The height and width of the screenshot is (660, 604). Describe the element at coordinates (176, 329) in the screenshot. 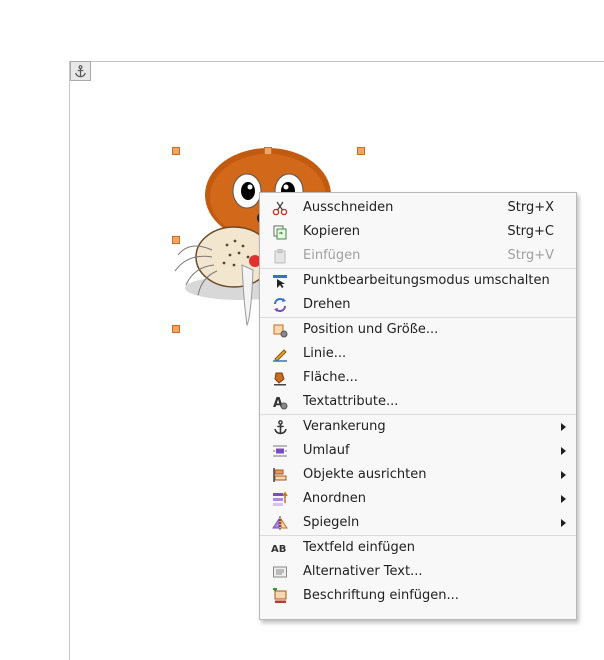

I see `selection-handle-bottom-left` at that location.